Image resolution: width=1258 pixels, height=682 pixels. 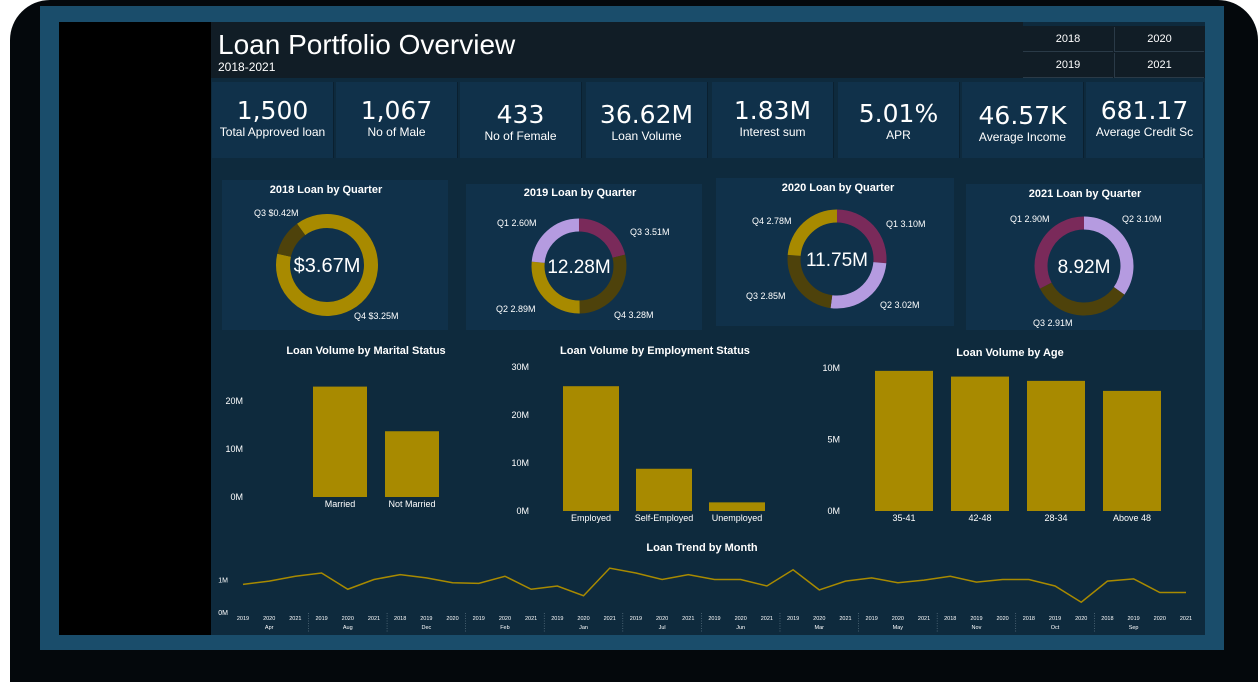 What do you see at coordinates (1142, 219) in the screenshot?
I see `donut-slice-label: Q2 3.10M` at bounding box center [1142, 219].